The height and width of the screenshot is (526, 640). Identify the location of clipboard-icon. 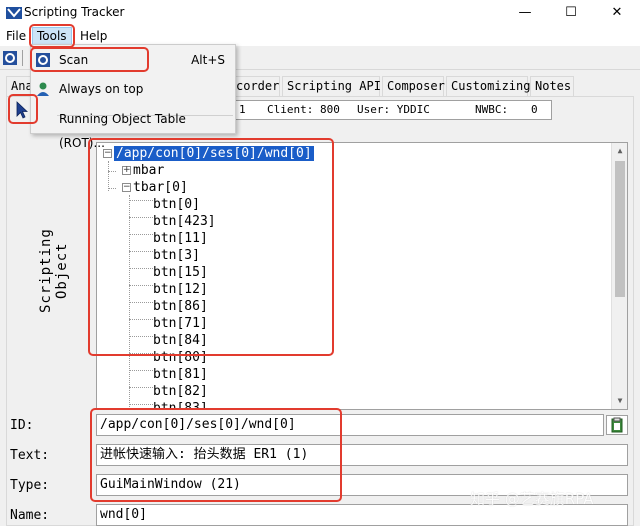
(617, 425).